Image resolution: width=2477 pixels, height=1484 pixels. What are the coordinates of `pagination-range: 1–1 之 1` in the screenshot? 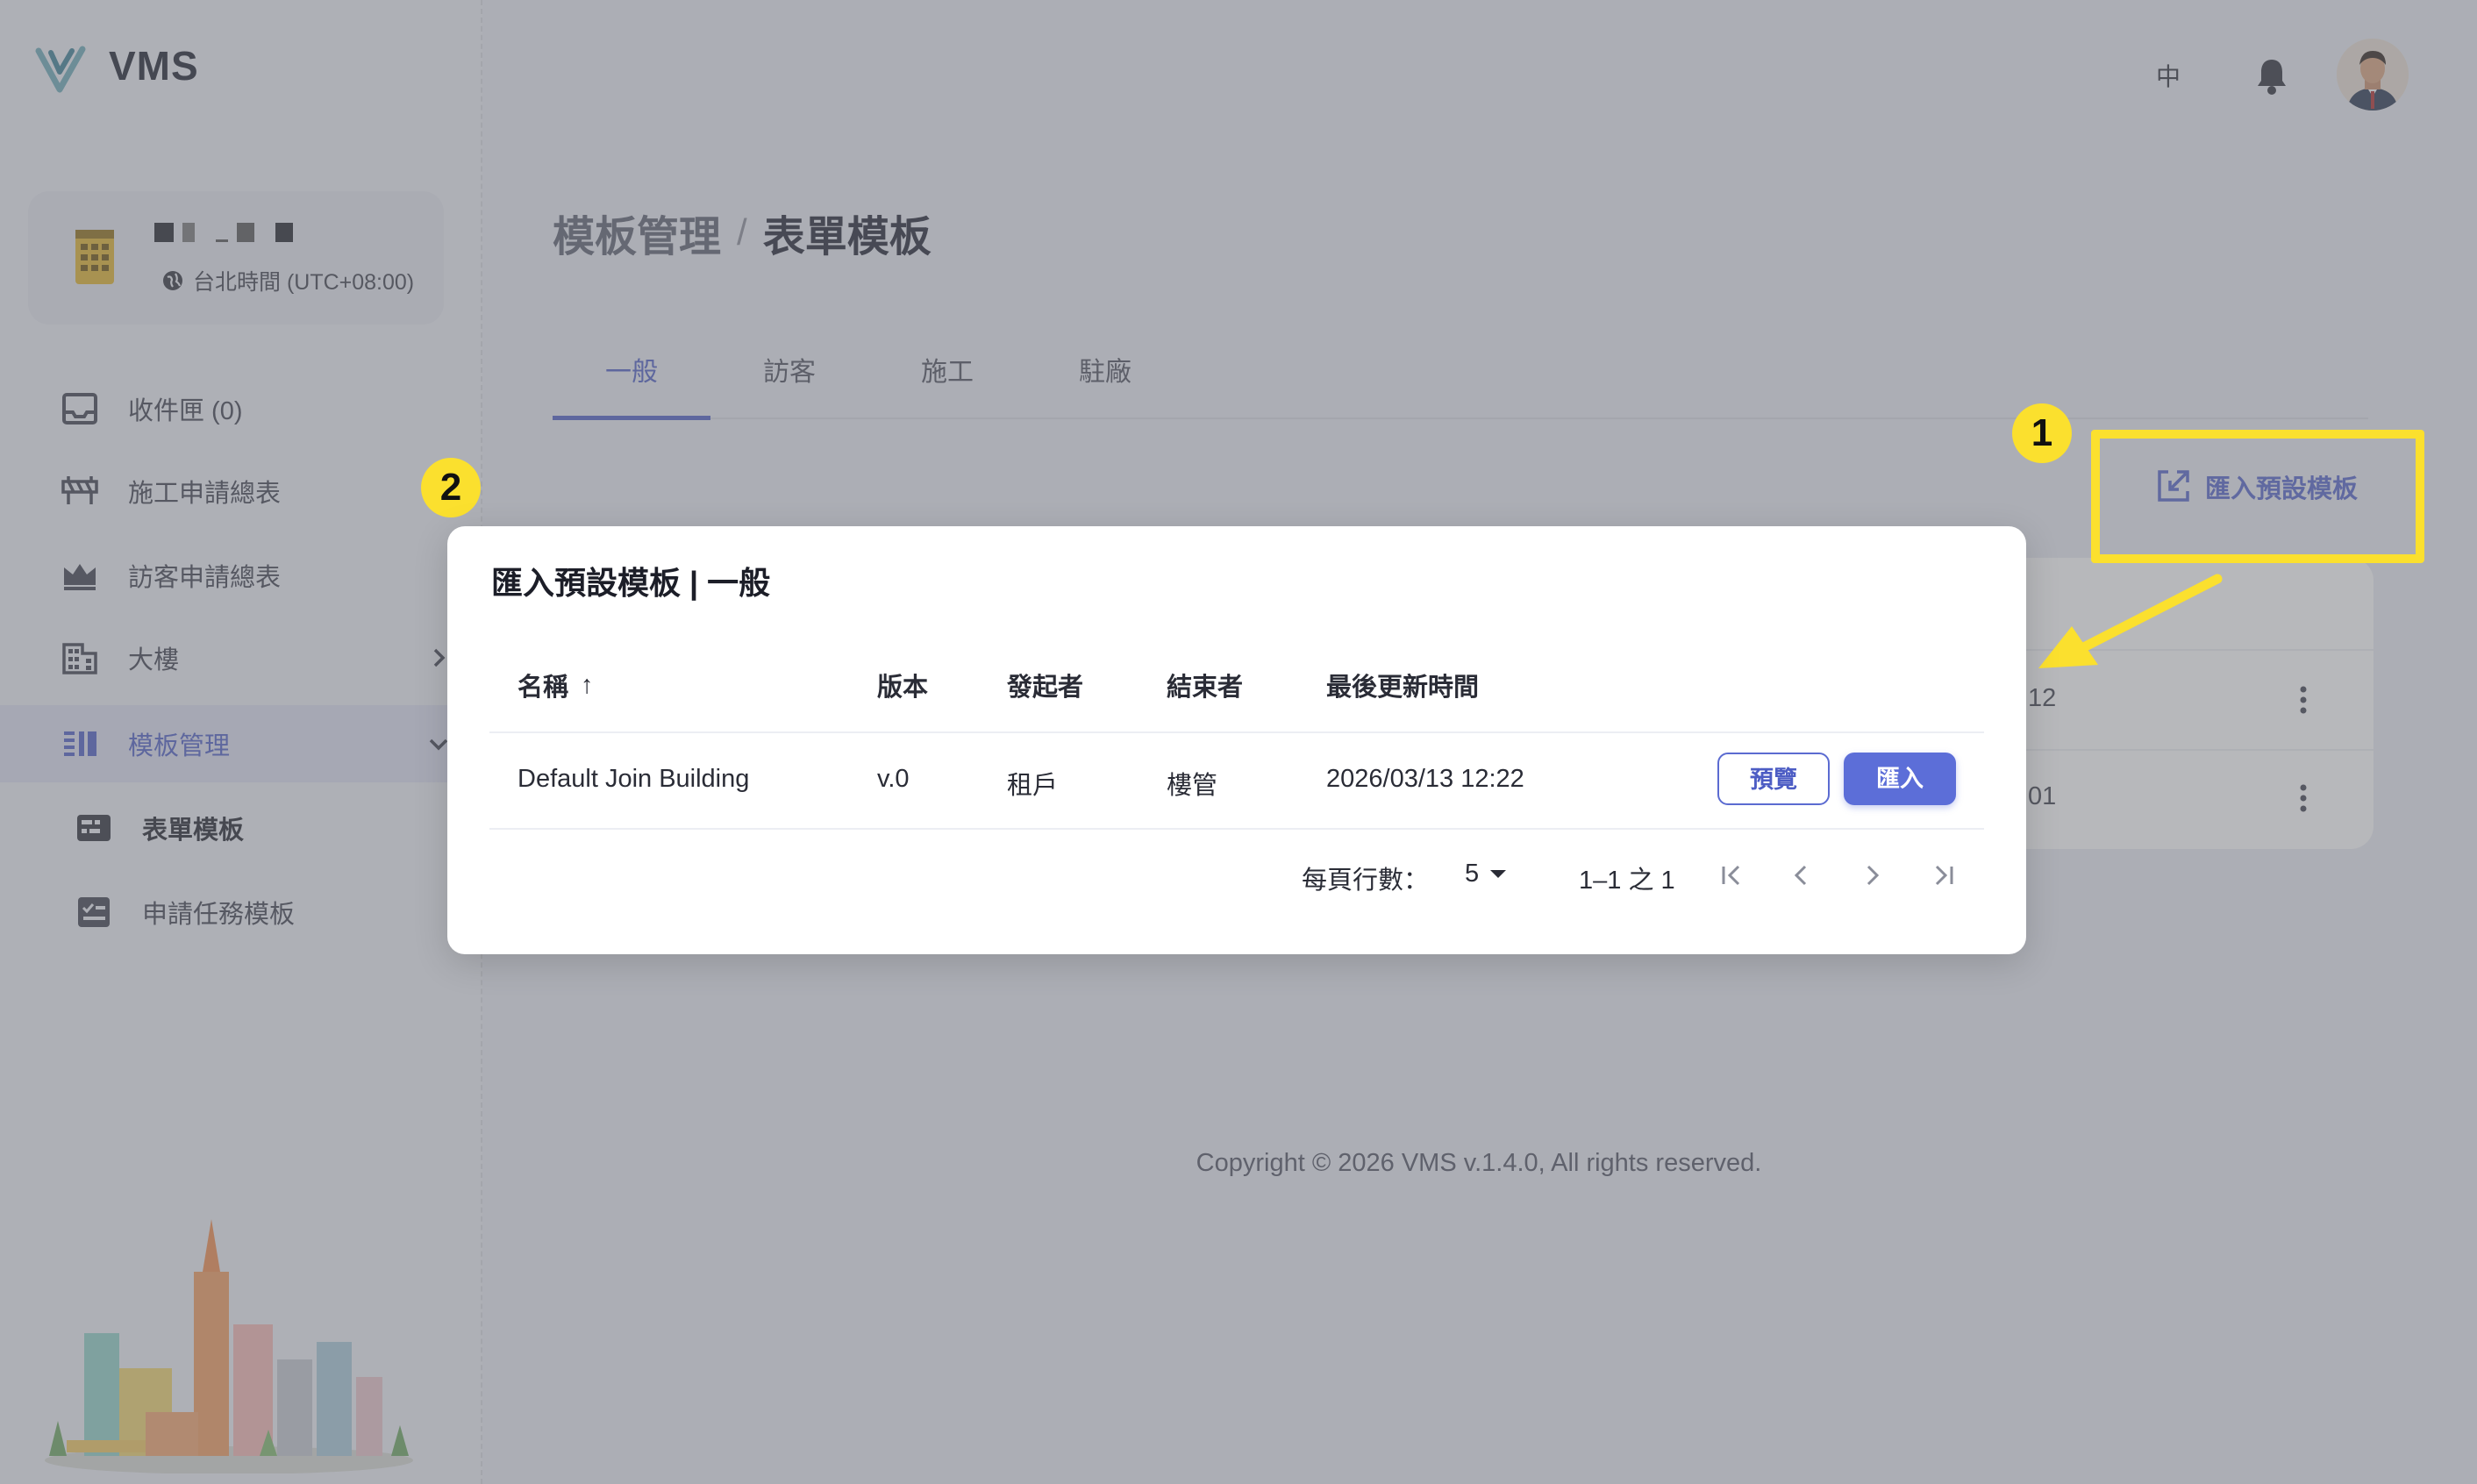 It's located at (1627, 881).